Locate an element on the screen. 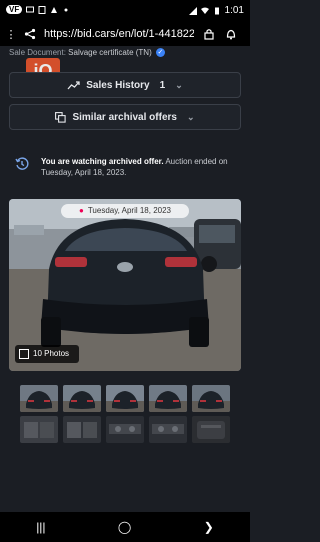 Image resolution: width=320 pixels, height=542 pixels. sales-history-button: Sales History 1 ⌄ is located at coordinates (125, 85).